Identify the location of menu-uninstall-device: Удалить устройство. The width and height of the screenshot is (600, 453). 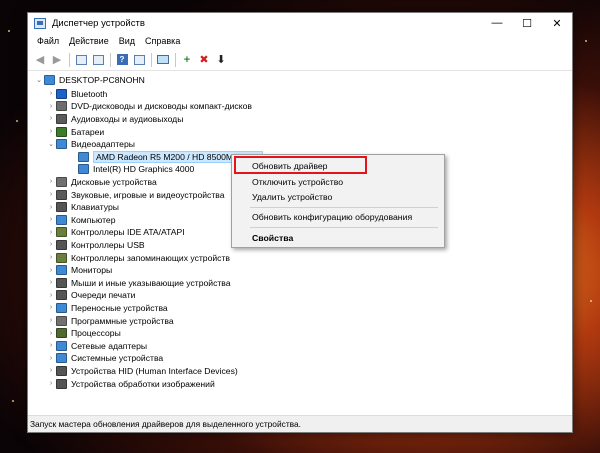
(338, 197).